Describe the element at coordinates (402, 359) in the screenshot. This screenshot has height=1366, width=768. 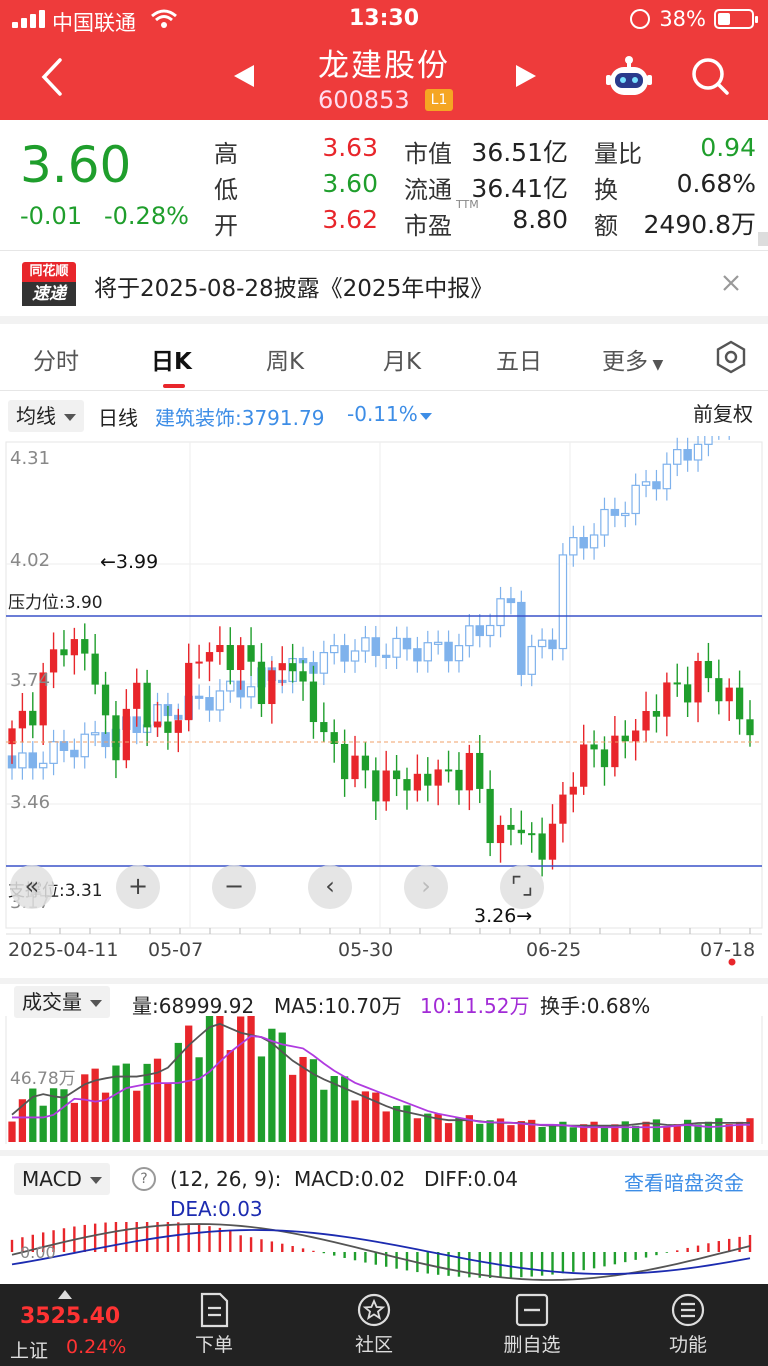
I see `tab-monthly-k: 月K` at that location.